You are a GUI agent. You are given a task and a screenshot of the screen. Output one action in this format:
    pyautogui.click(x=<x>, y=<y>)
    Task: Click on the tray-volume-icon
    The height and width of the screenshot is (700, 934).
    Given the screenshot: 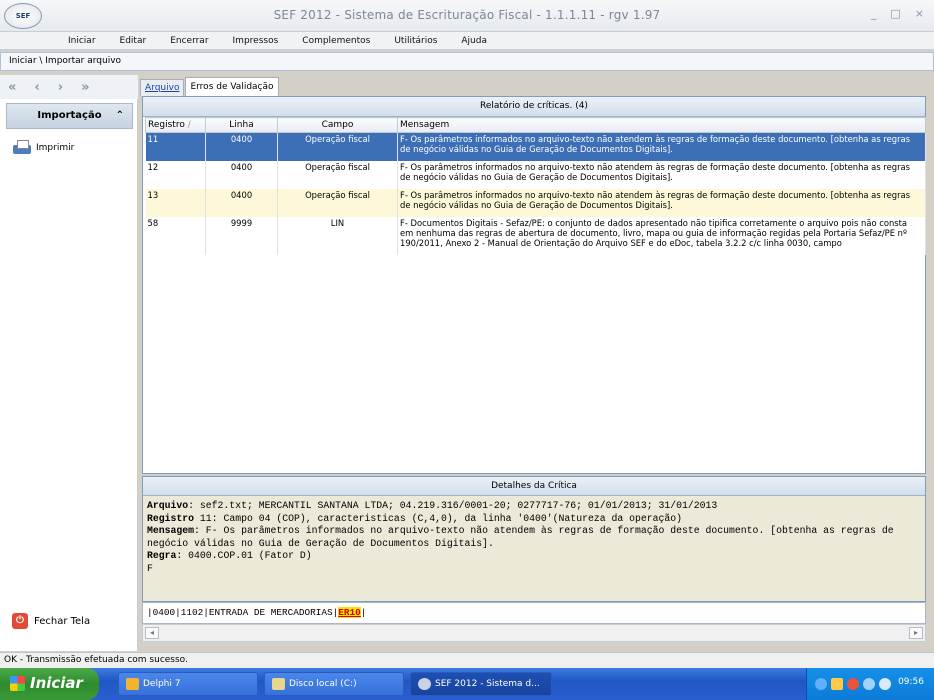 What is the action you would take?
    pyautogui.click(x=885, y=684)
    